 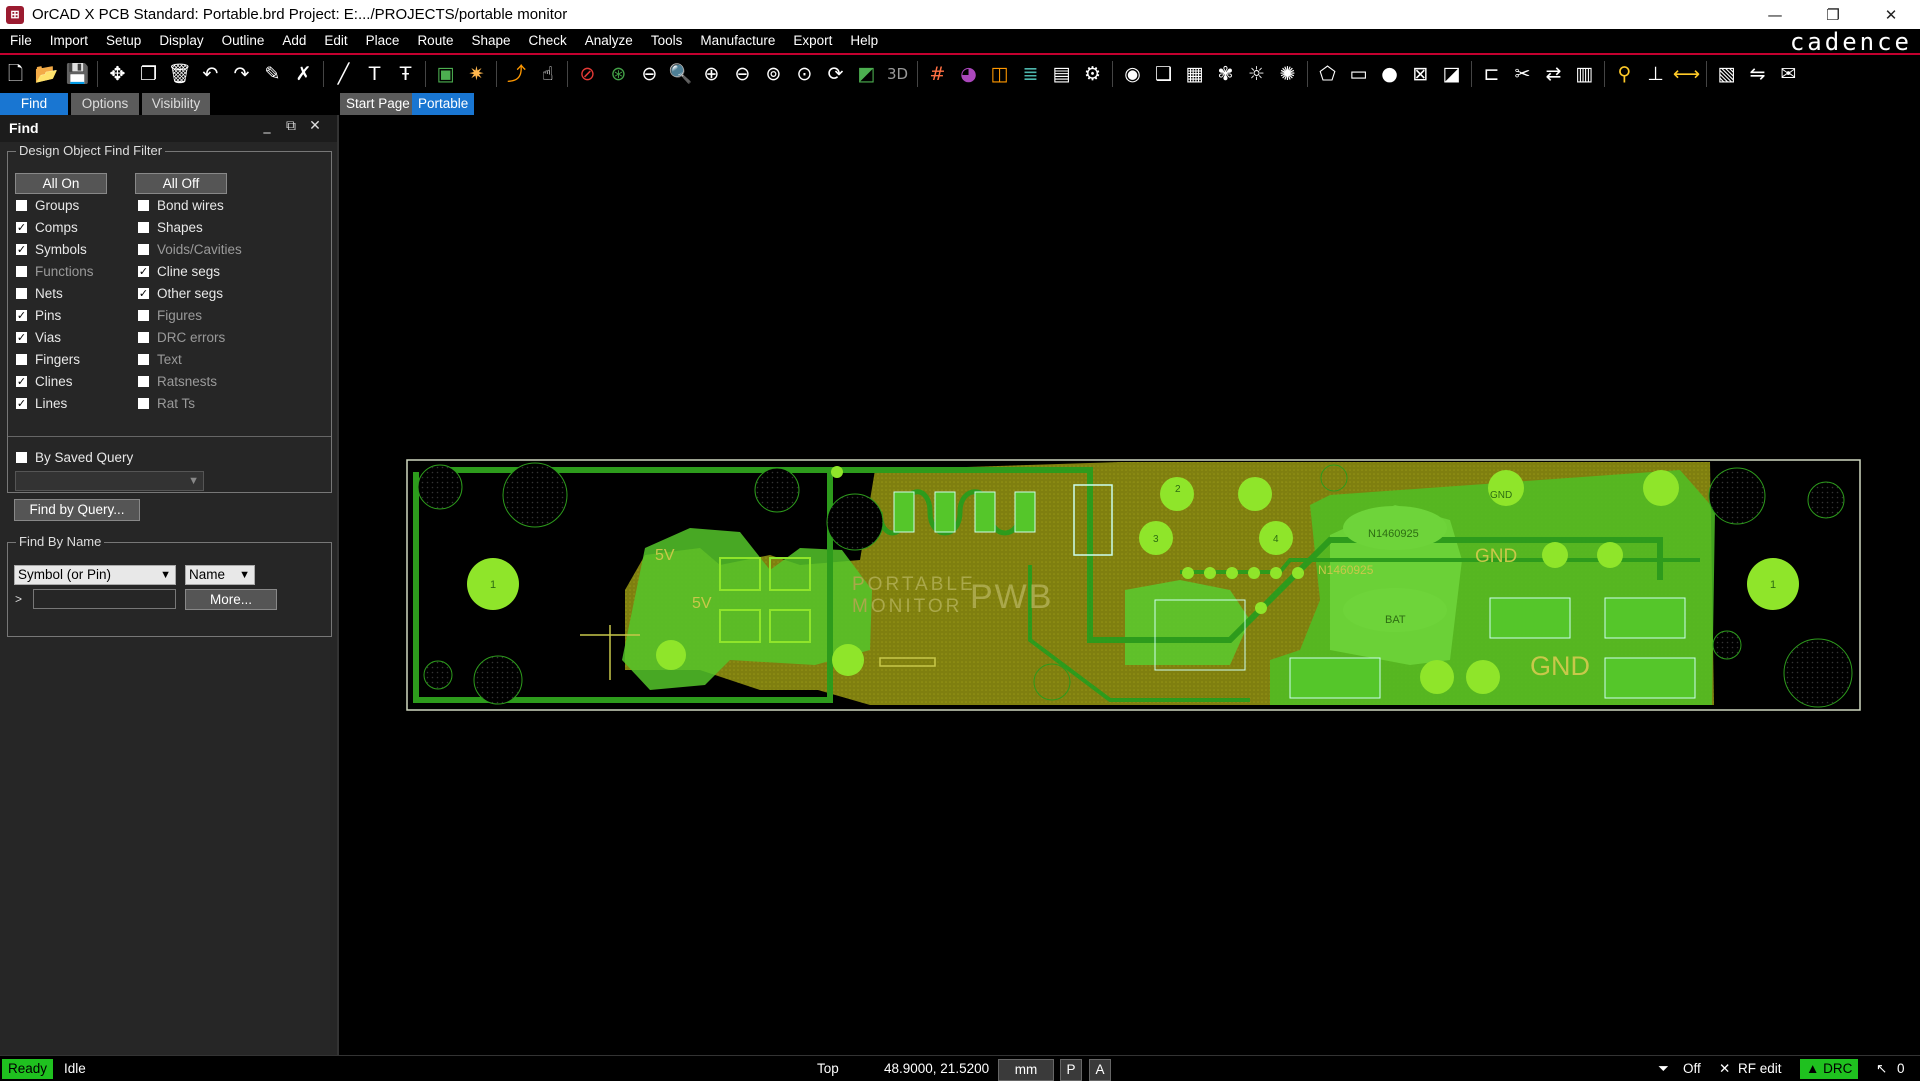 What do you see at coordinates (1663, 1069) in the screenshot?
I see `filter-icon: ⏷` at bounding box center [1663, 1069].